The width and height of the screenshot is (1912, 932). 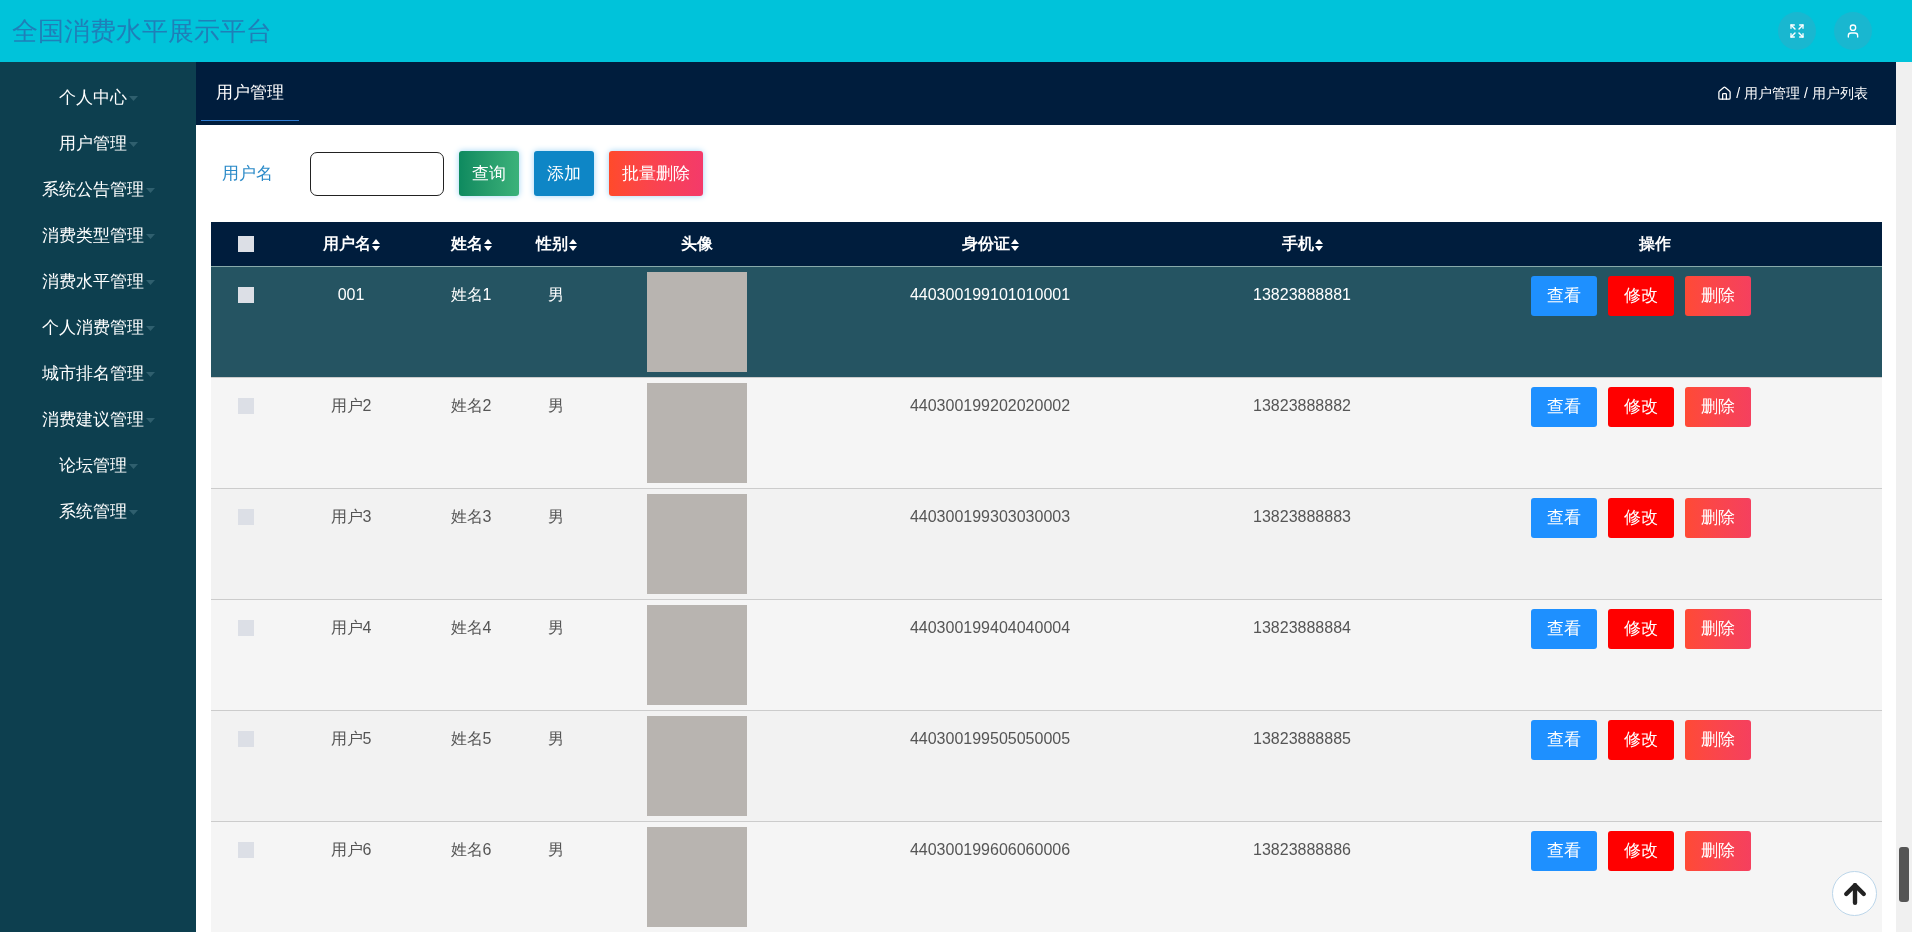 I want to click on table-cell: 13823888883, so click(x=1302, y=516).